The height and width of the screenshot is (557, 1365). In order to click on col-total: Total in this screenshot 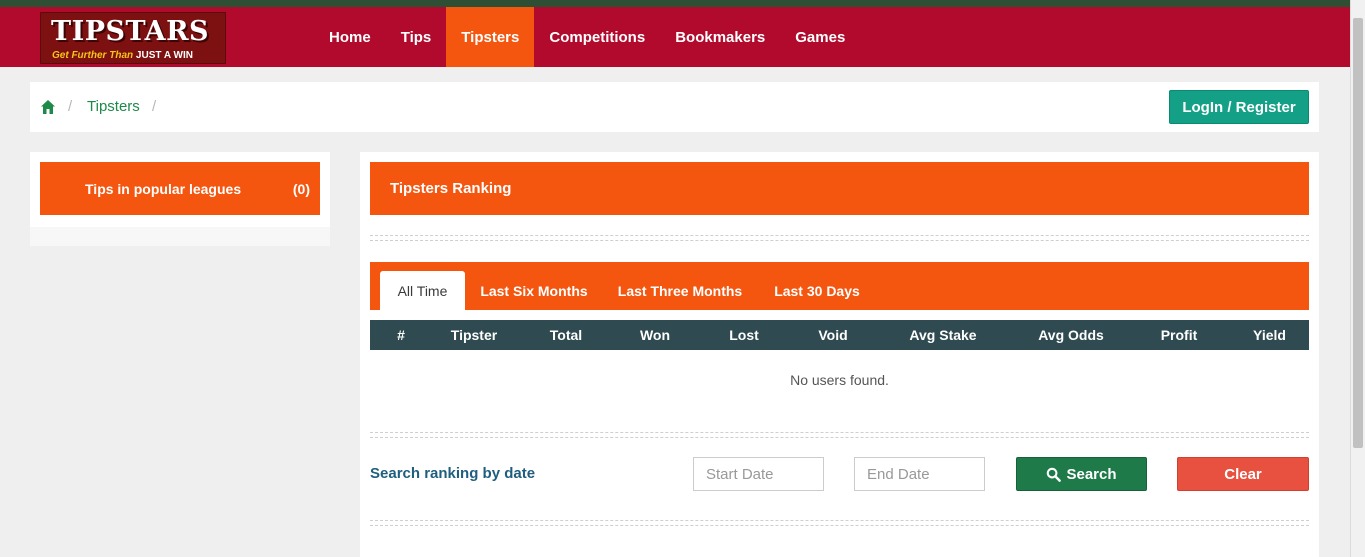, I will do `click(566, 335)`.